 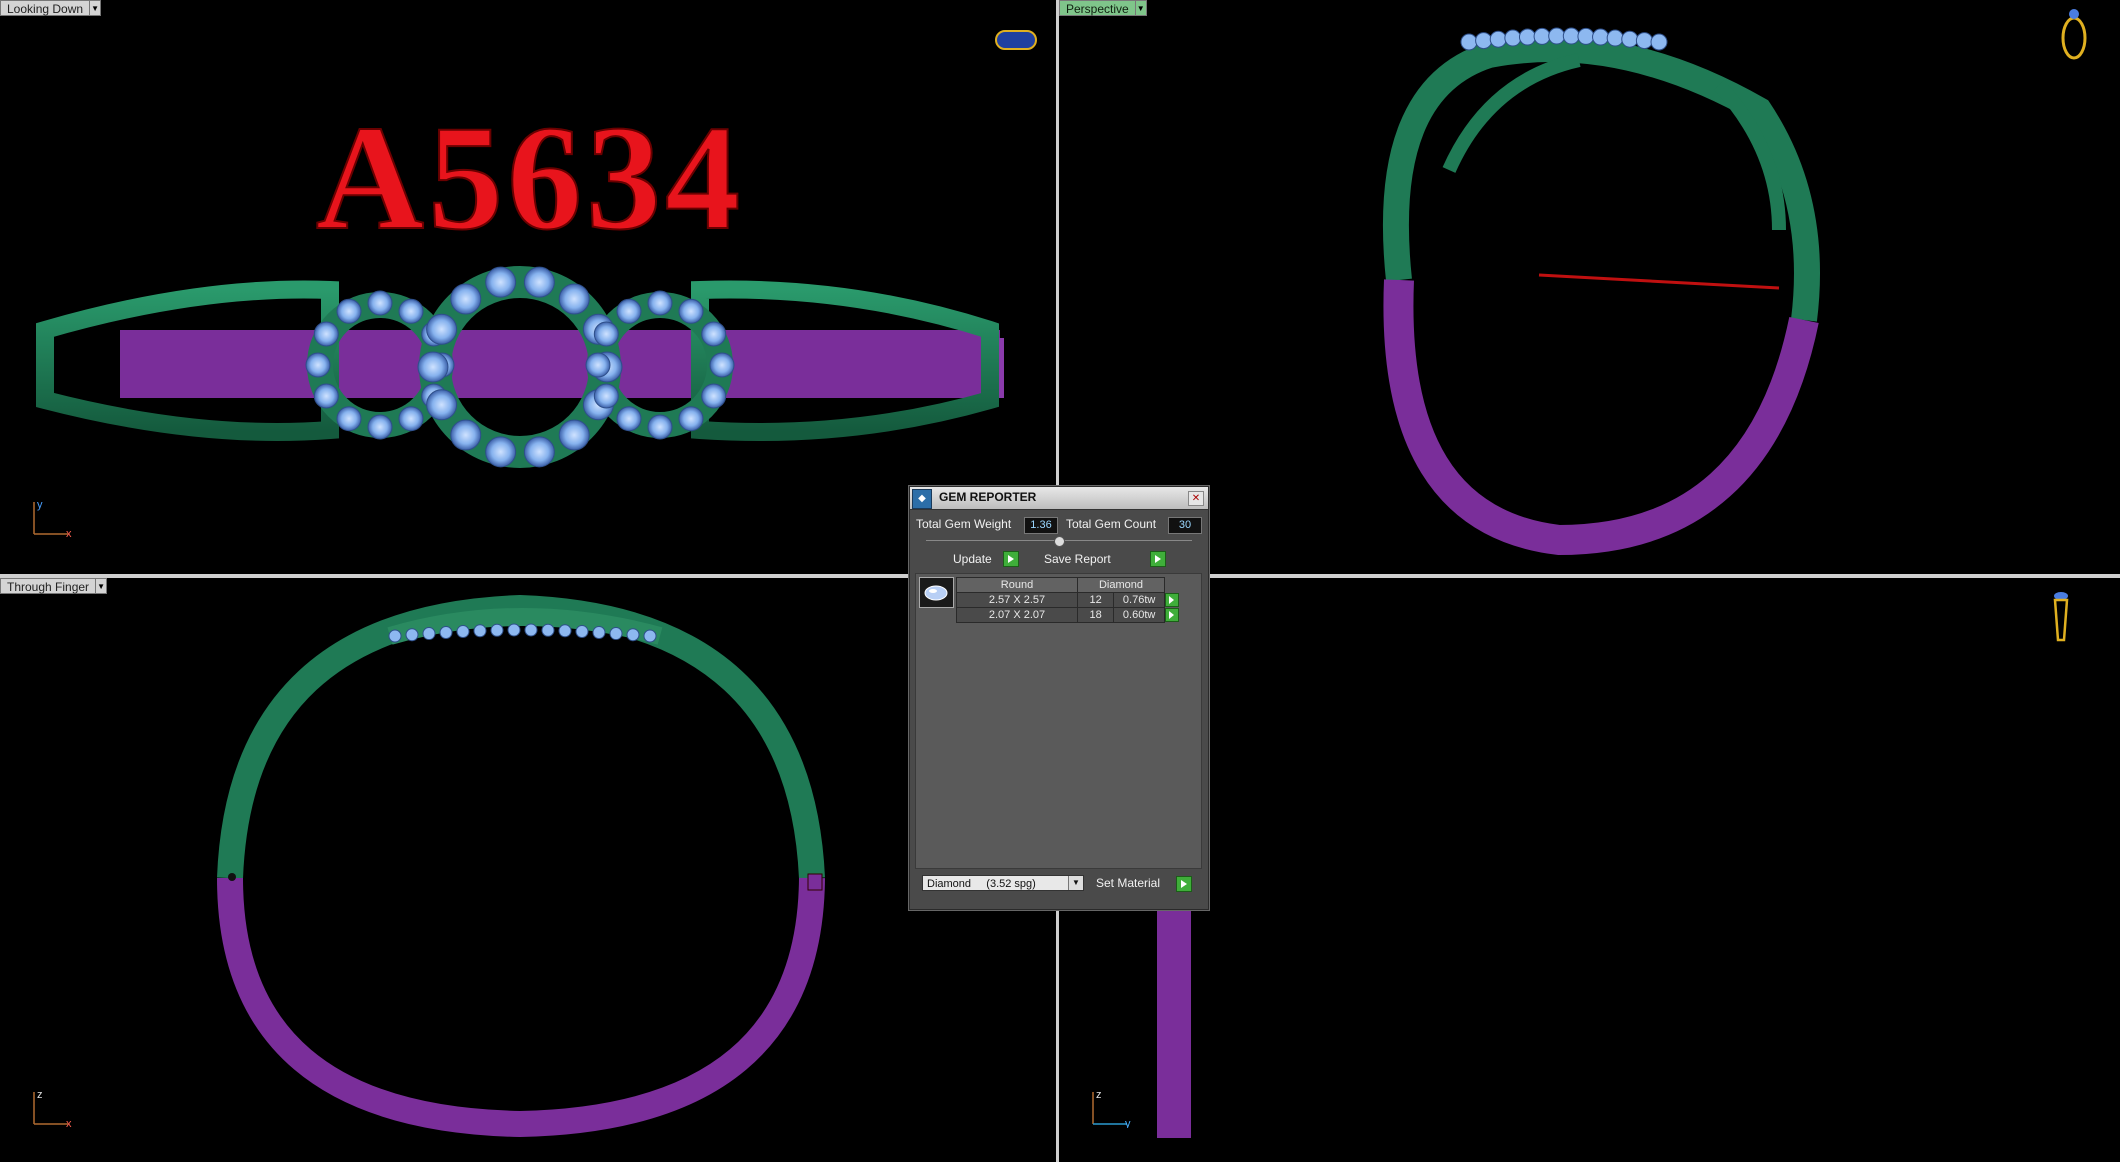 What do you see at coordinates (1059, 498) in the screenshot?
I see `panel-titlebar: ◆ GEM REPORTER ✕` at bounding box center [1059, 498].